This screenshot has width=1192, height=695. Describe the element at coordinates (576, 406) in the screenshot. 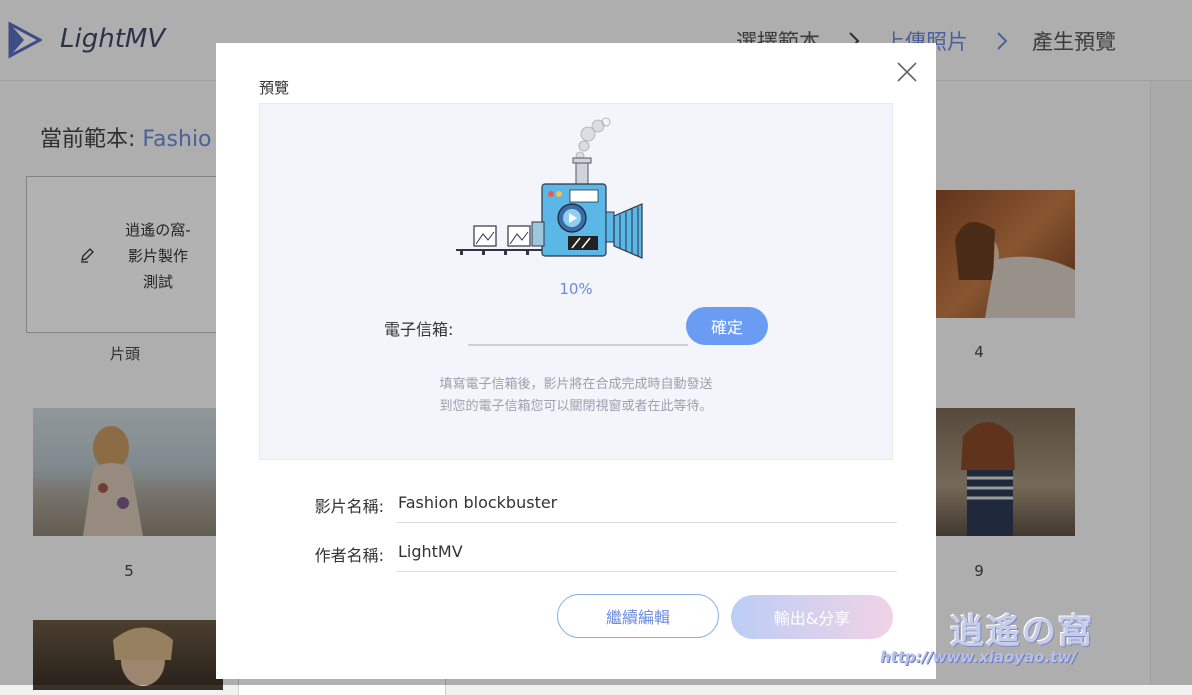

I see `email-hint-line: 到您的電子信箱您可以關閉視窗或者在此等待。` at that location.